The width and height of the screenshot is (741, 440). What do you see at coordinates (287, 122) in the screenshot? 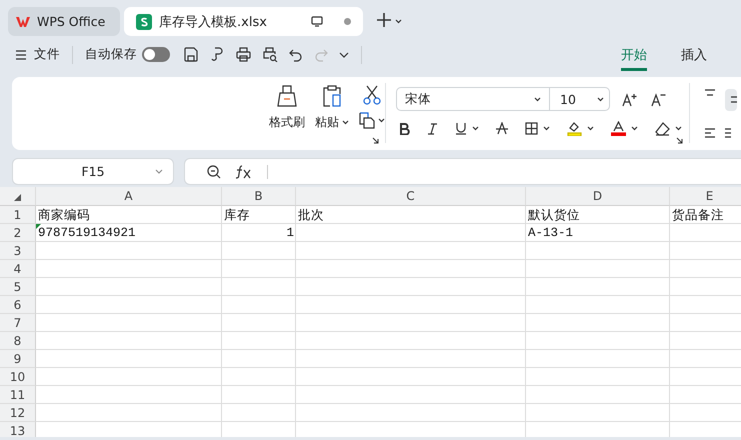
I see `format-painter-button: 格式刷` at bounding box center [287, 122].